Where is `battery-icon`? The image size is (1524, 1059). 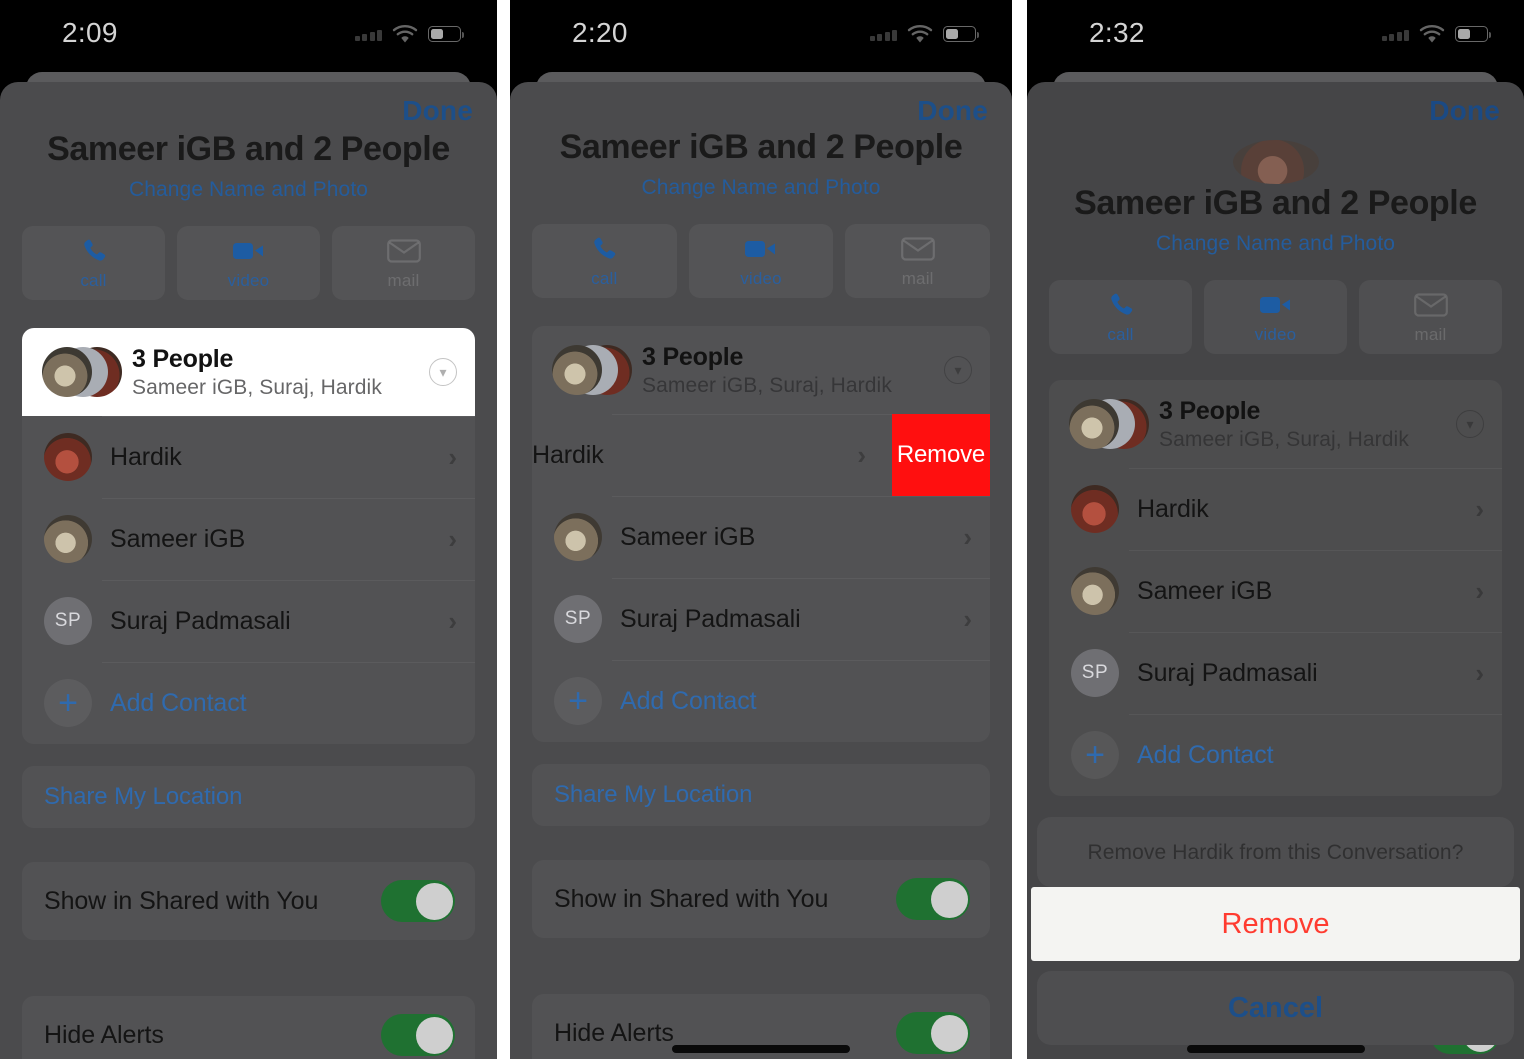 battery-icon is located at coordinates (961, 34).